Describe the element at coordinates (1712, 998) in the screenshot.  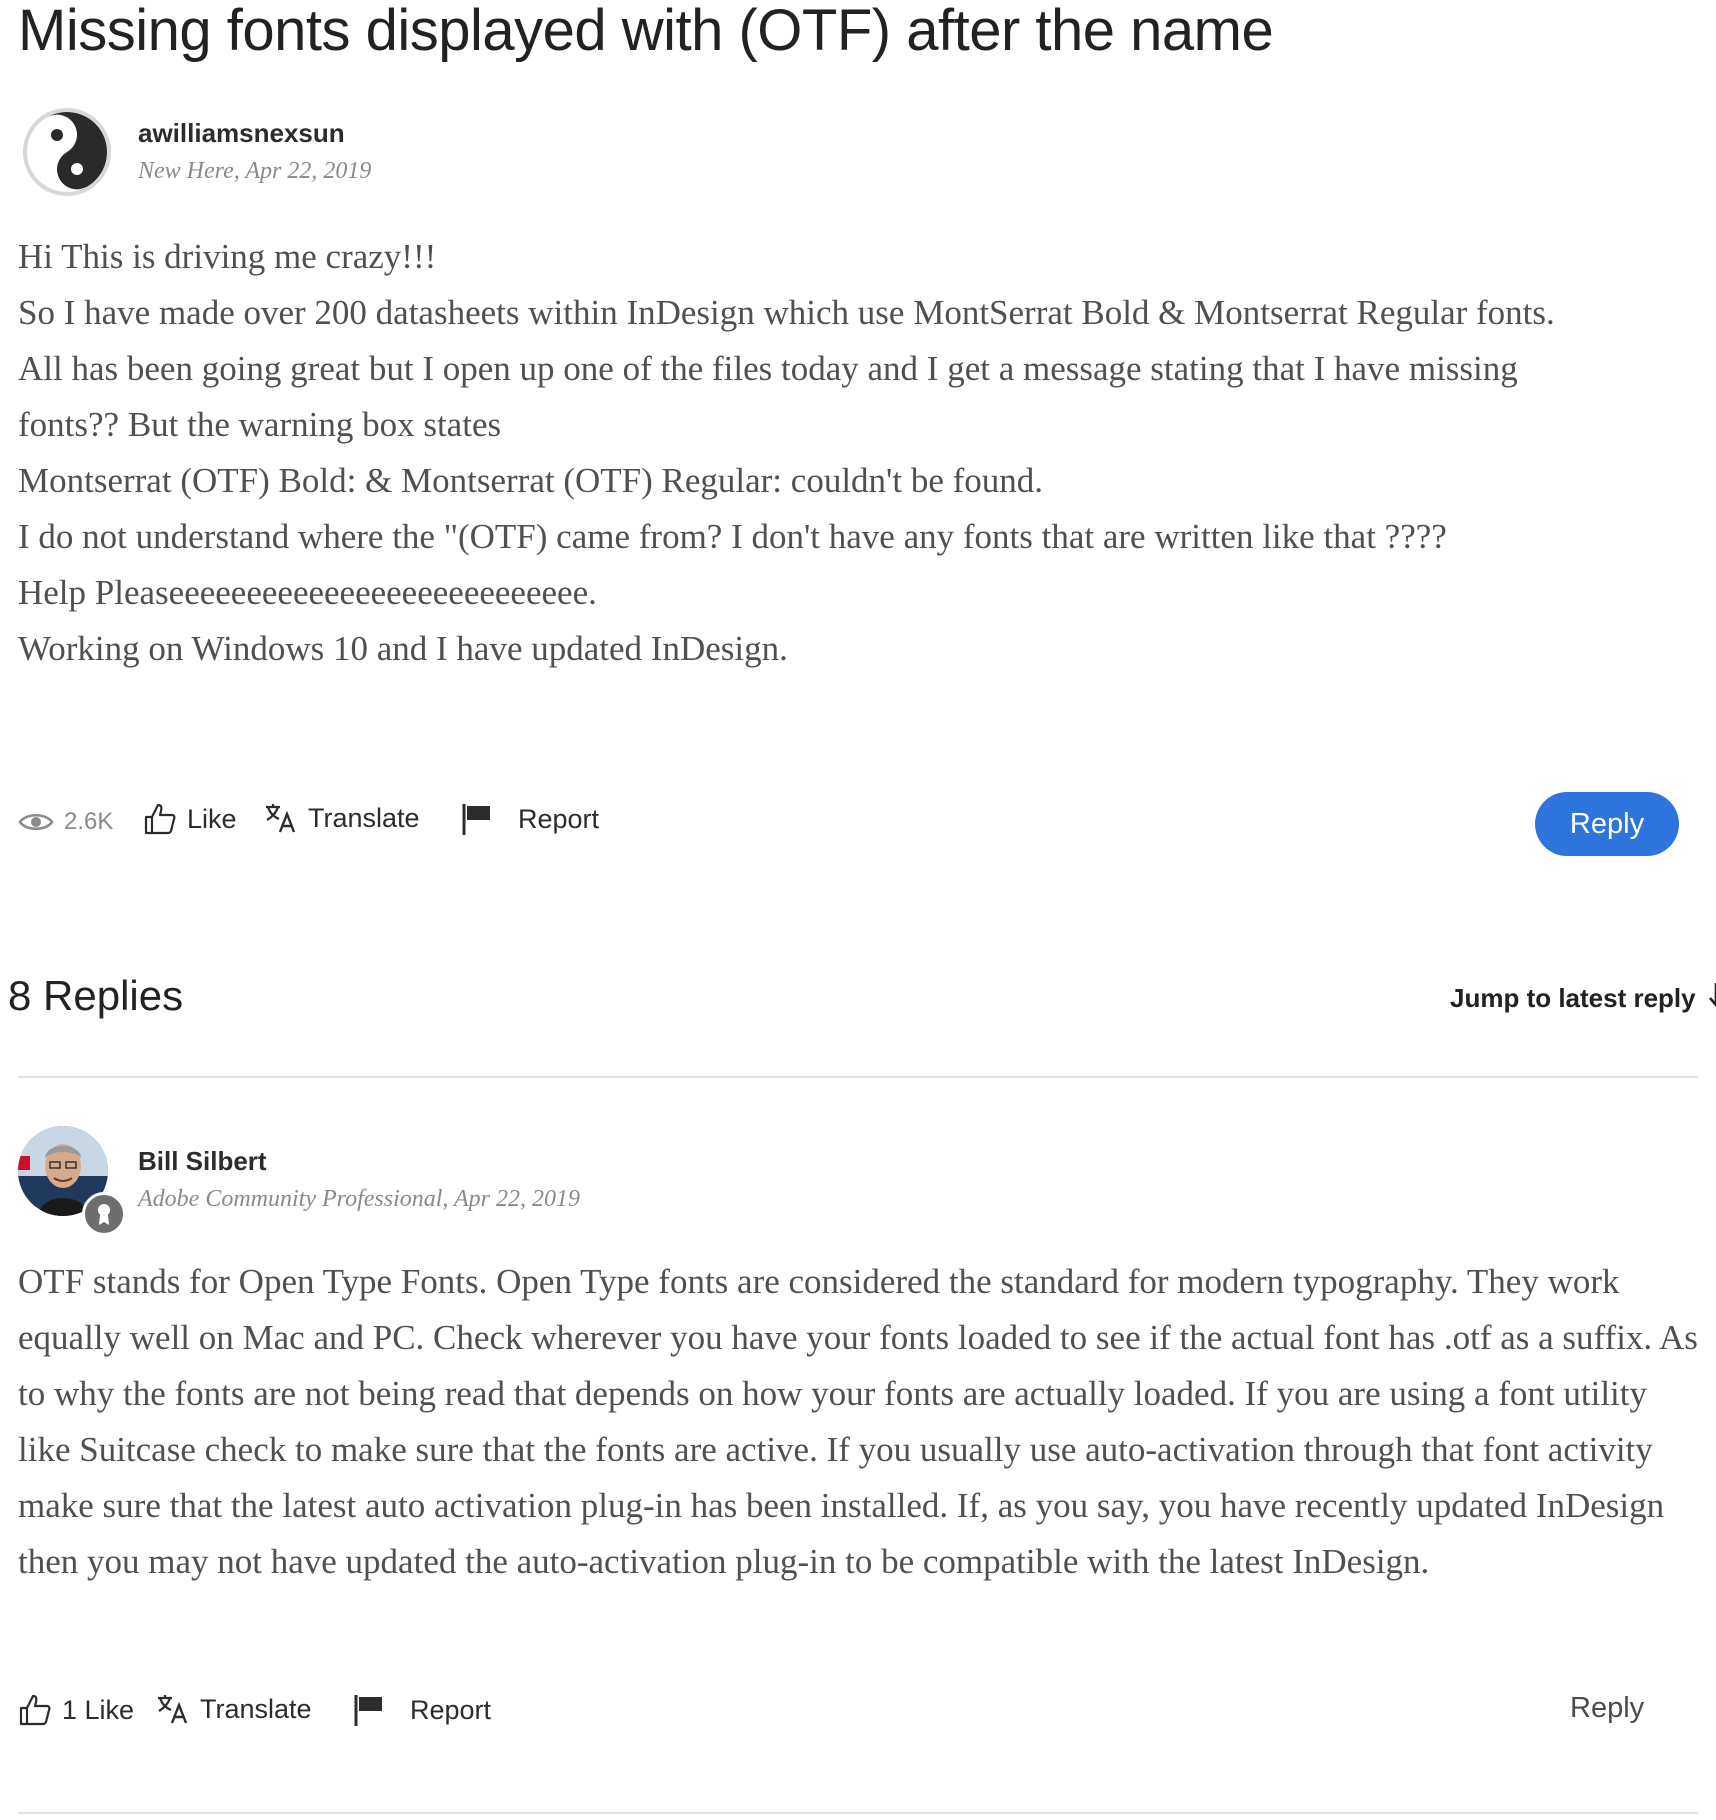
I see `arrow-down-icon` at that location.